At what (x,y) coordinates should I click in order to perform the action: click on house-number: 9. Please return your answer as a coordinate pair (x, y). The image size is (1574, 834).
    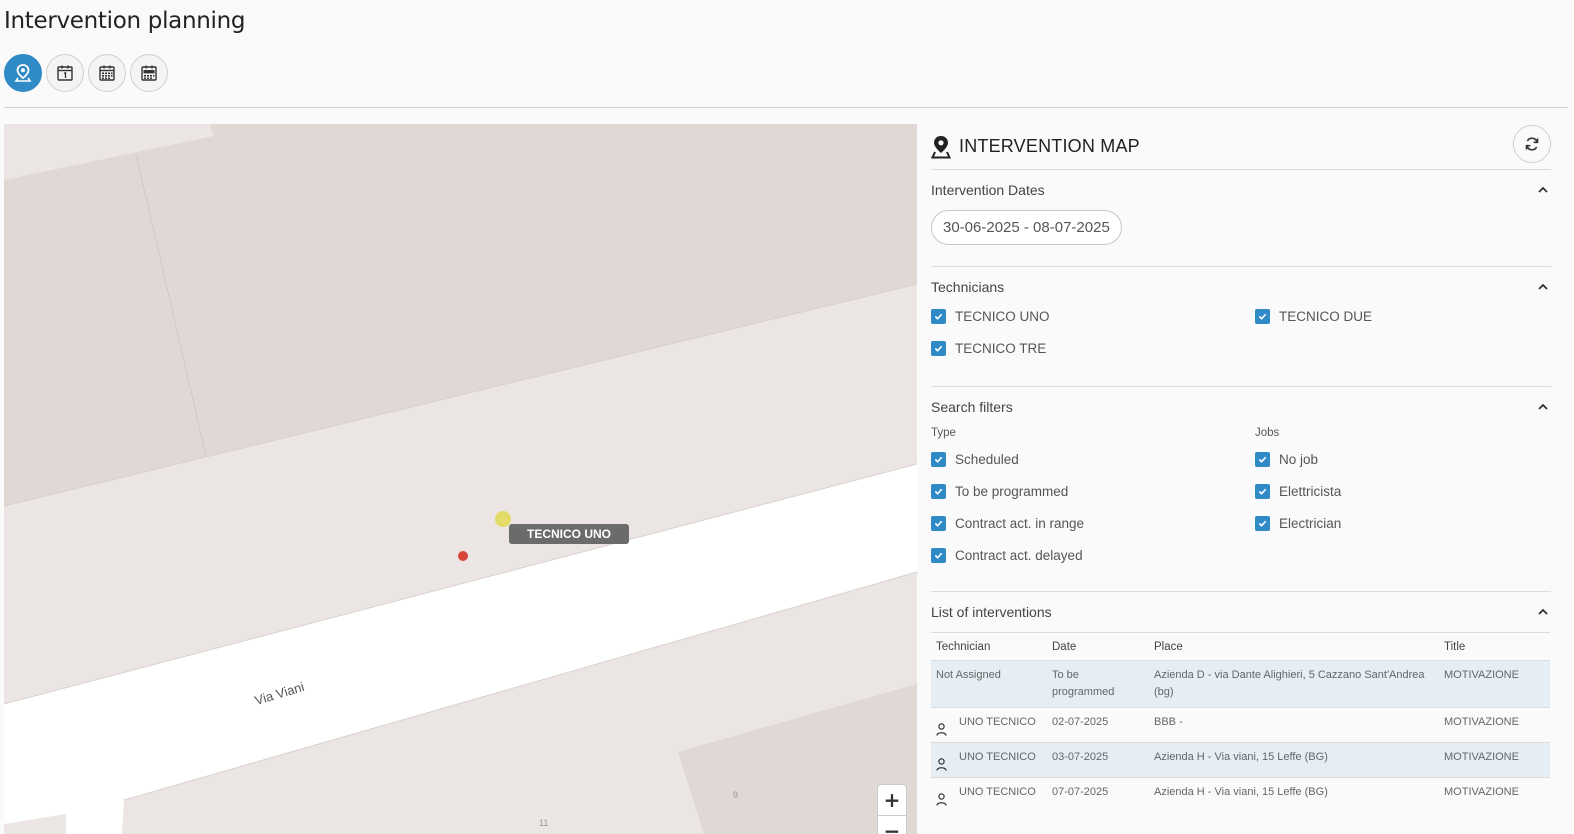
    Looking at the image, I should click on (736, 795).